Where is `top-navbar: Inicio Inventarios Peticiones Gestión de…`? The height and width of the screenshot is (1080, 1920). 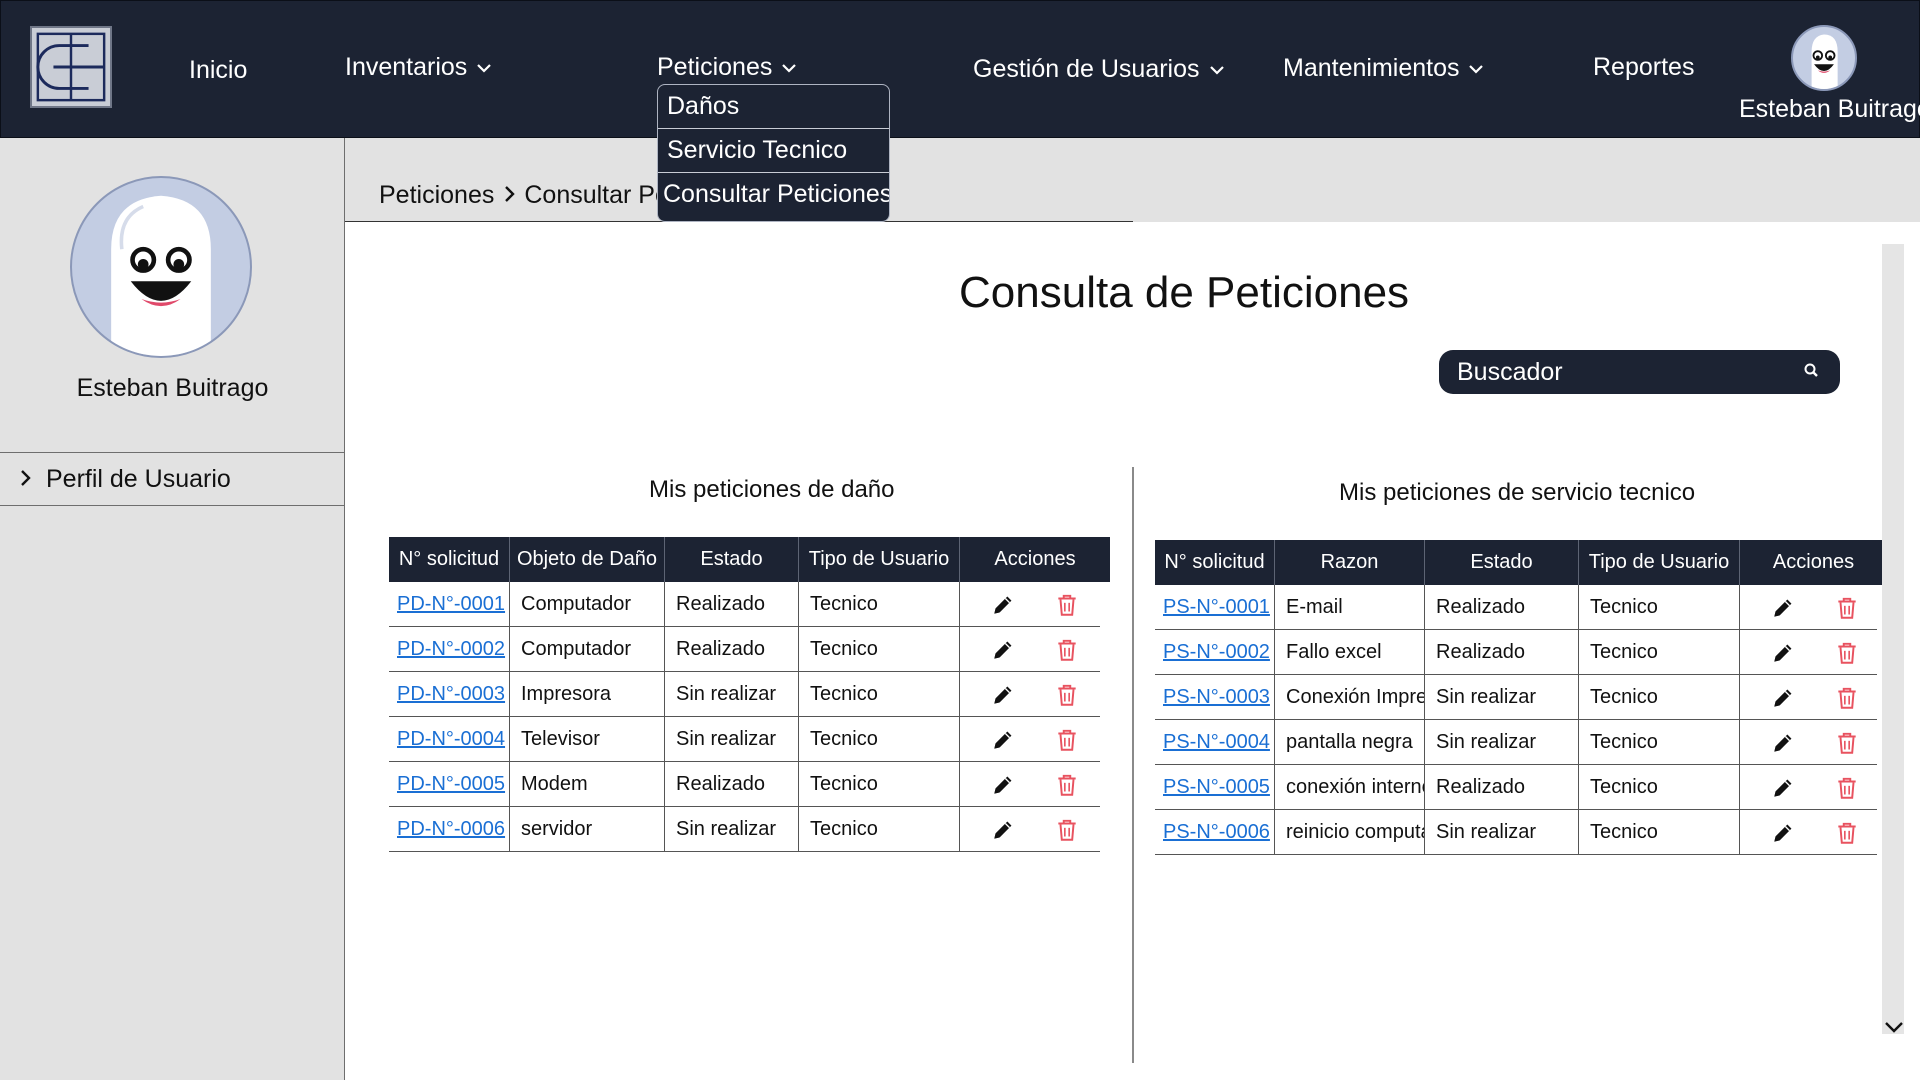 top-navbar: Inicio Inventarios Peticiones Gestión de… is located at coordinates (960, 69).